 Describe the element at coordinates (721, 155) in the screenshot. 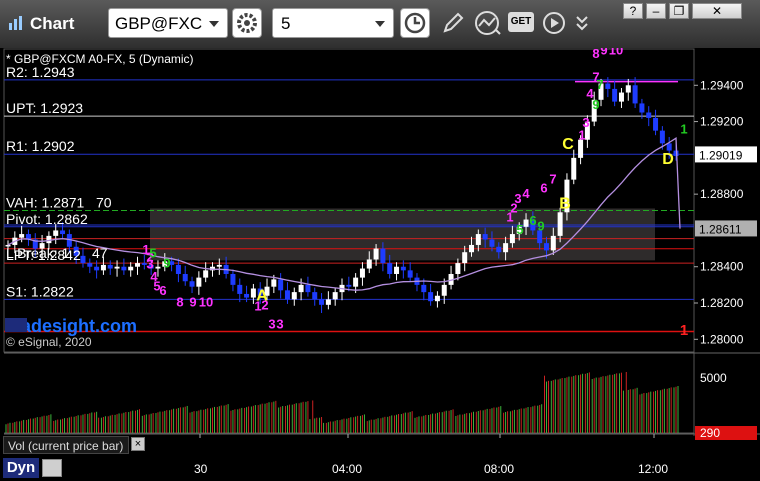

I see `last-price-label: 1.29019` at that location.